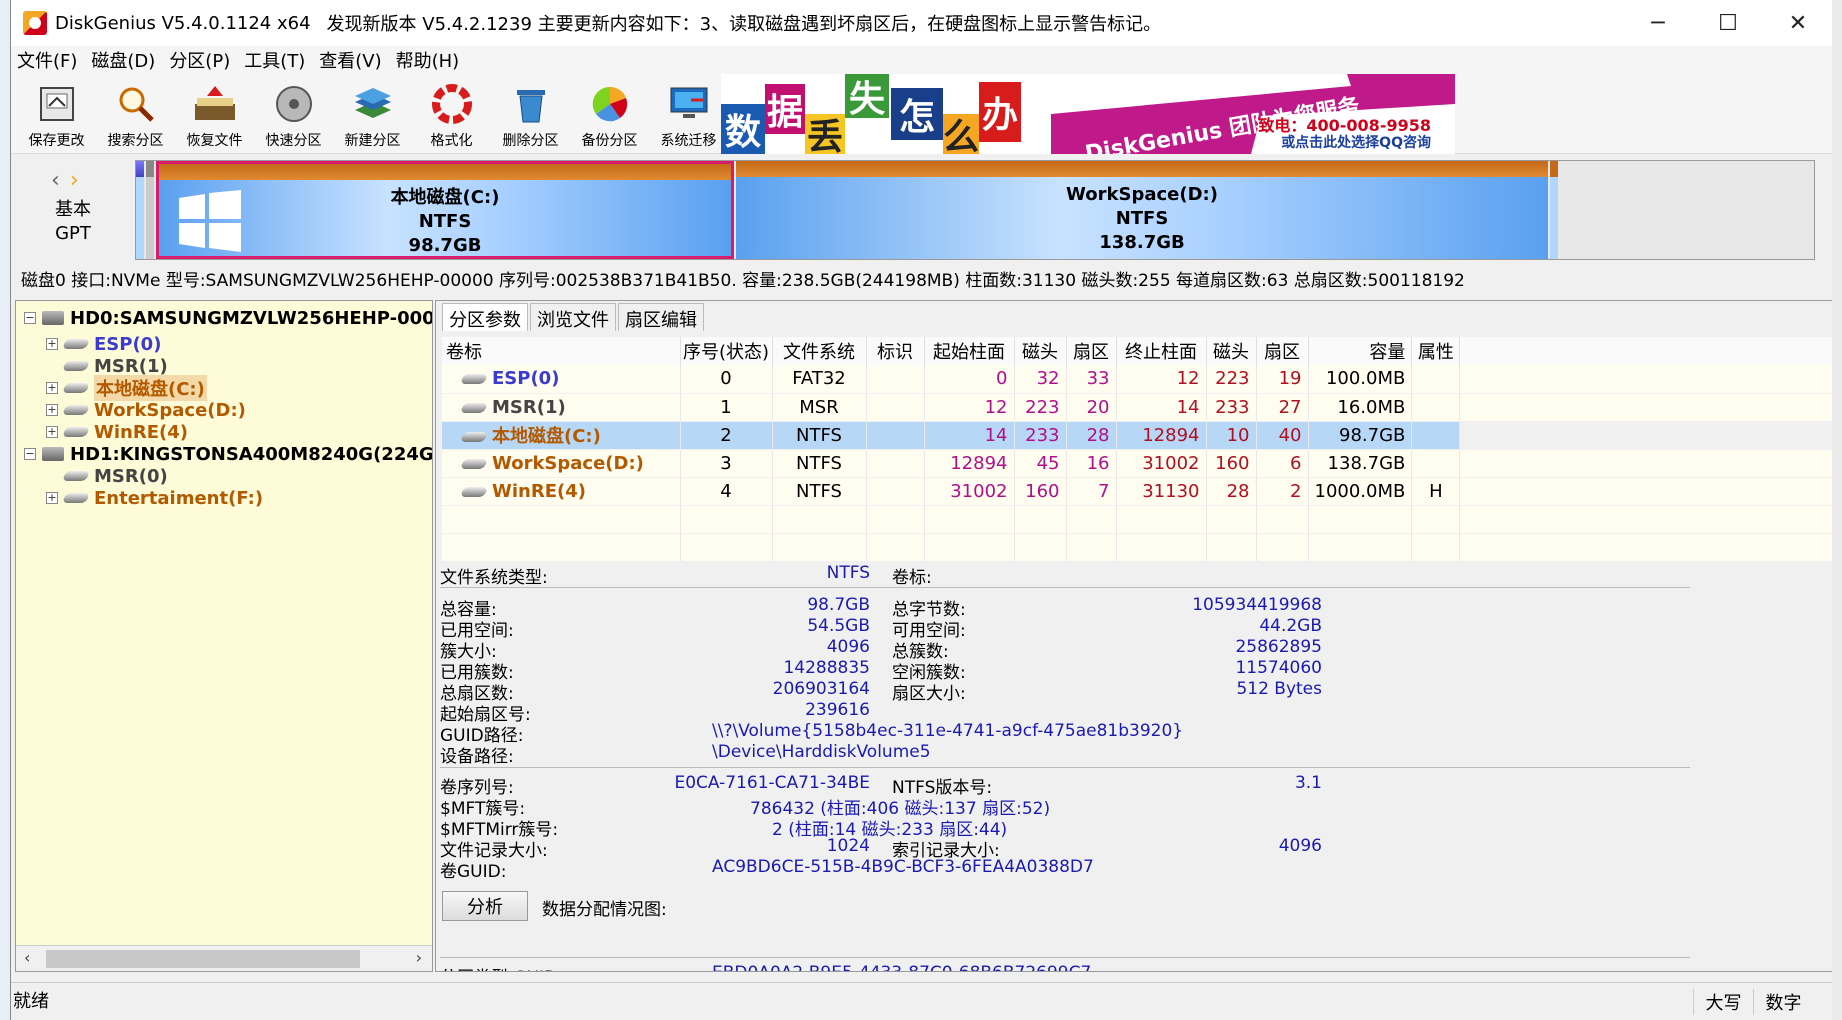 Image resolution: width=1842 pixels, height=1020 pixels. Describe the element at coordinates (27, 957) in the screenshot. I see `scroll-left-icon: ‹` at that location.